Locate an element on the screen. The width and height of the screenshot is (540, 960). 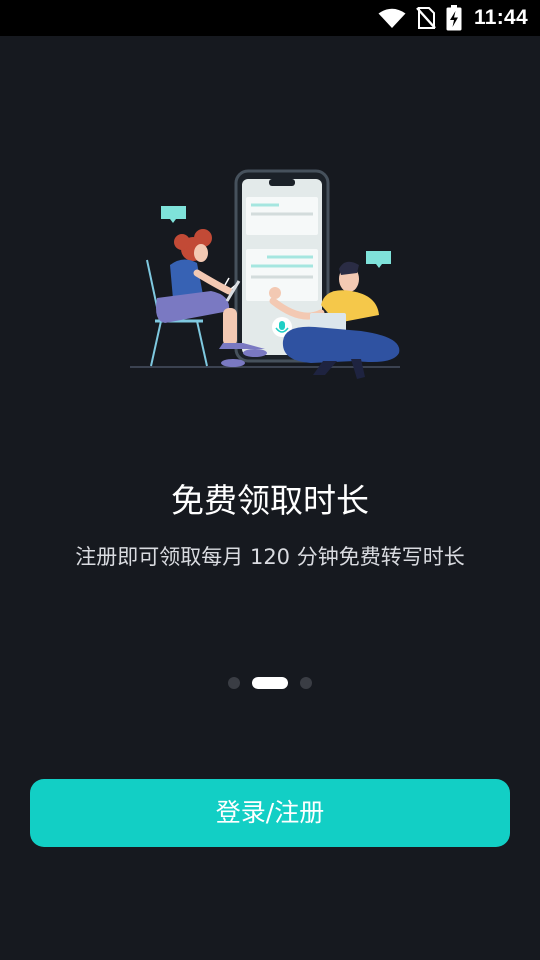
login-register-button: 登录/注册 is located at coordinates (270, 813).